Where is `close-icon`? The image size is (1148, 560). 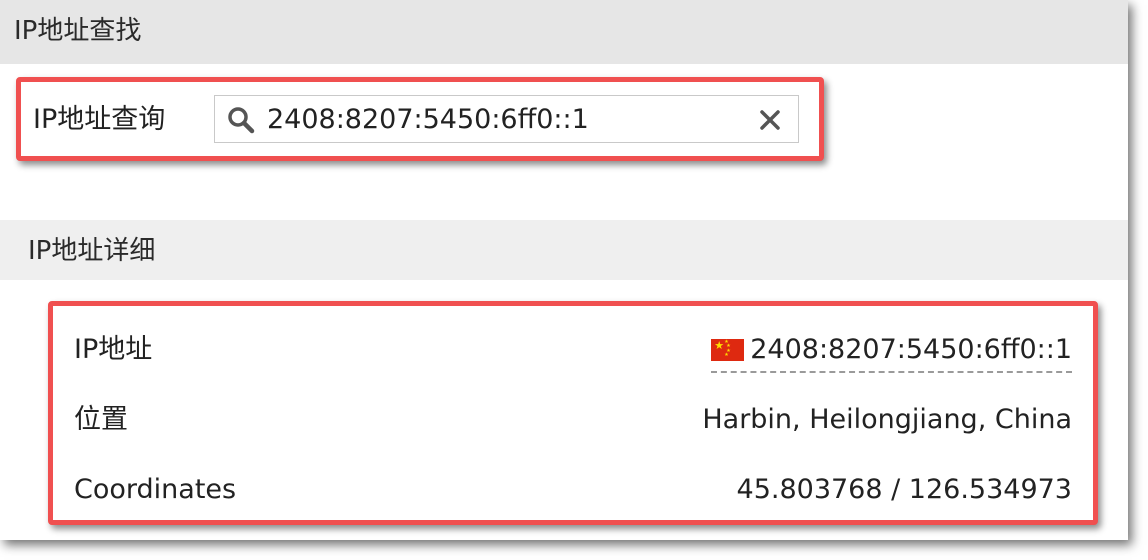 close-icon is located at coordinates (770, 120).